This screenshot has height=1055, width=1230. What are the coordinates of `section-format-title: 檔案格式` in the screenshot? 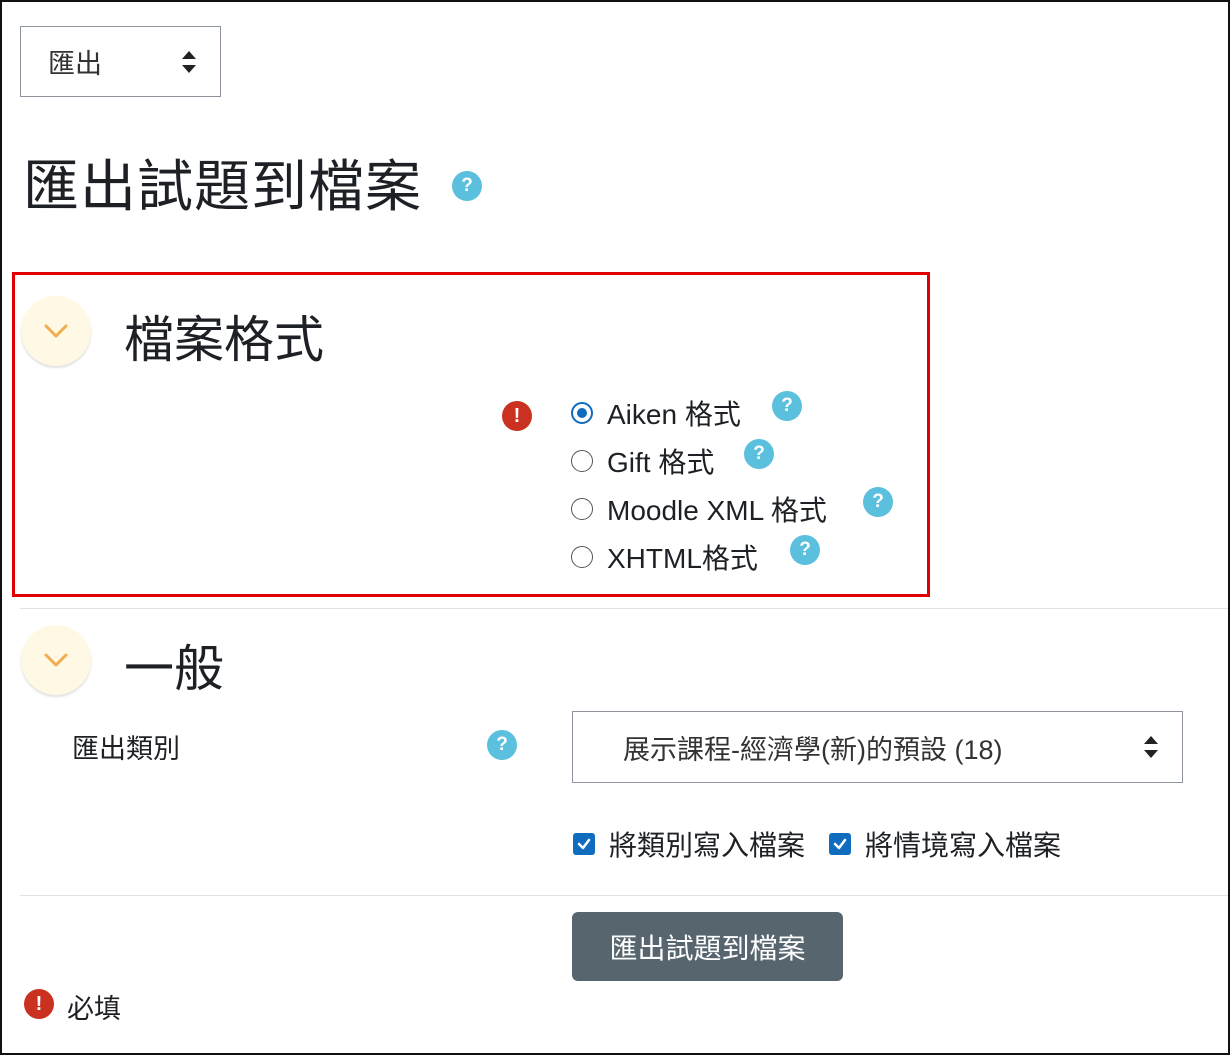 It's located at (224, 340).